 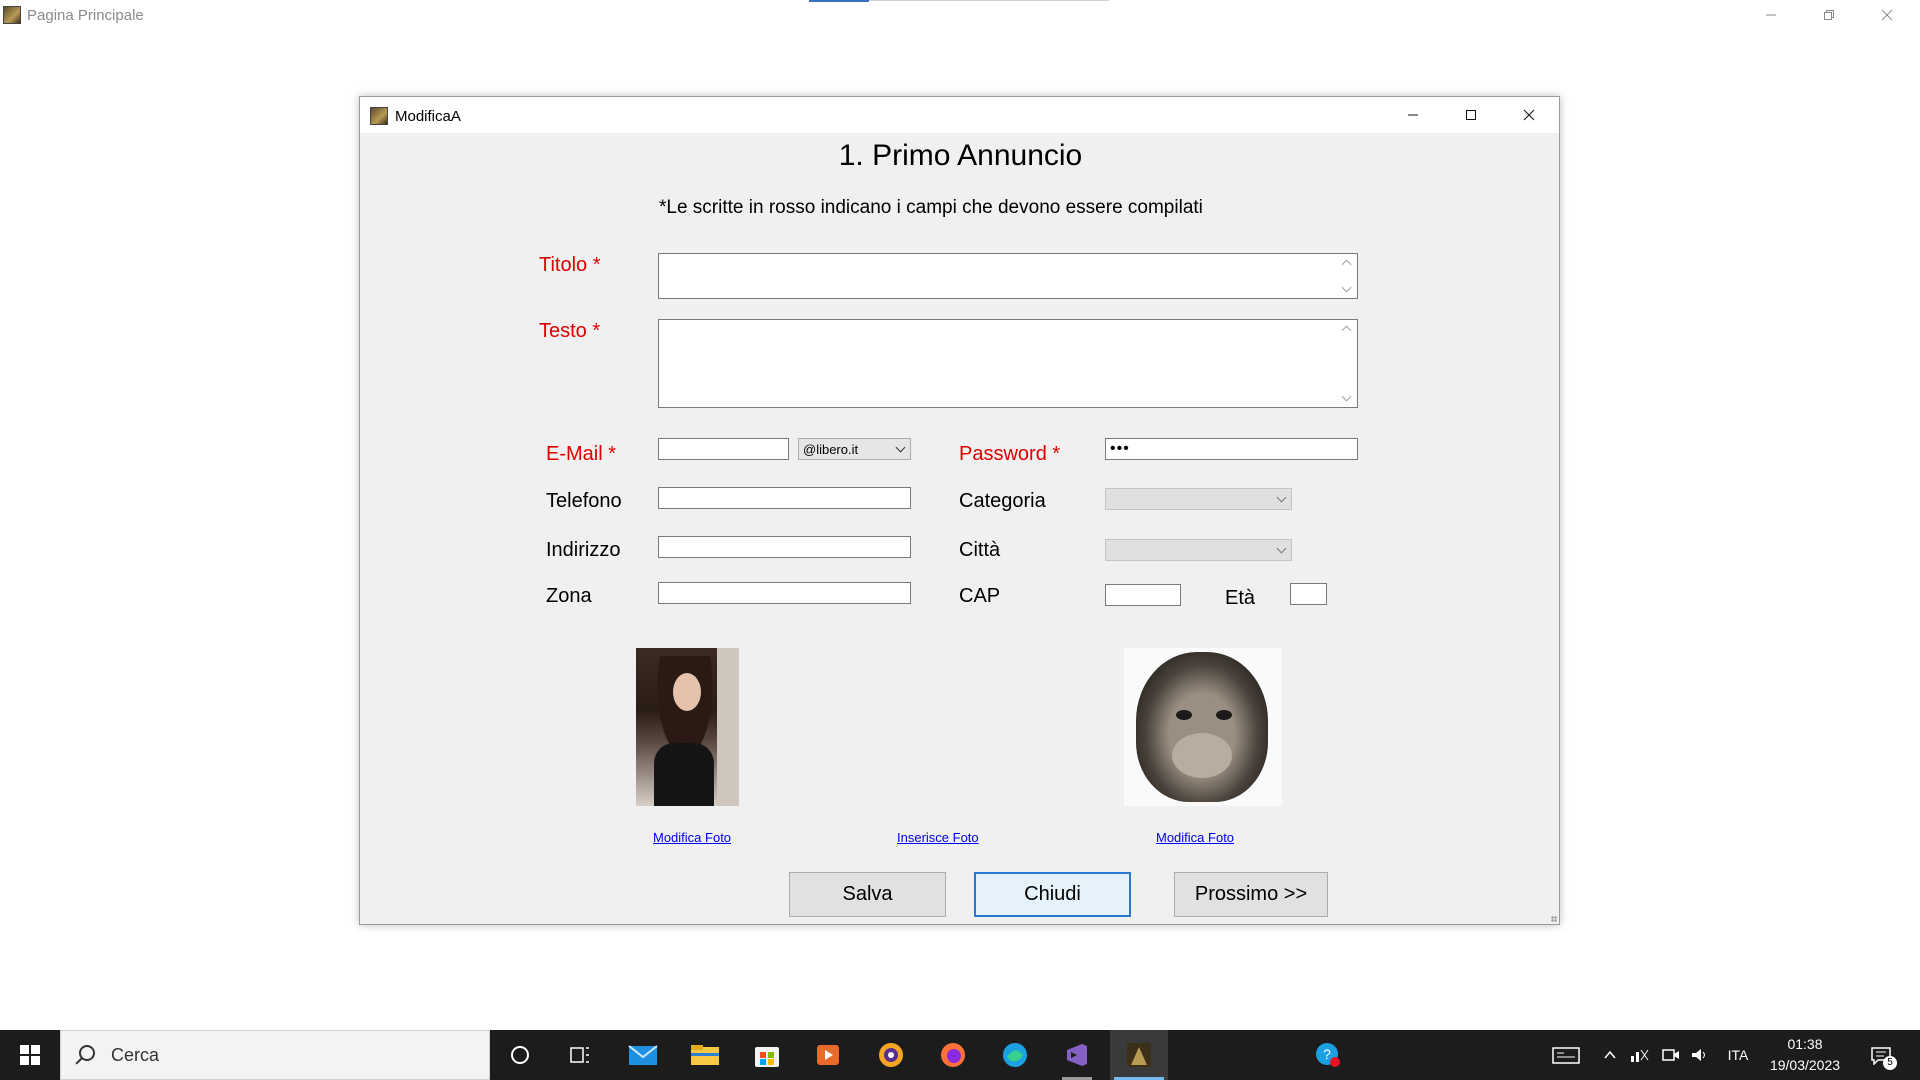 I want to click on chiudi-button: Chiudi, so click(x=1052, y=894).